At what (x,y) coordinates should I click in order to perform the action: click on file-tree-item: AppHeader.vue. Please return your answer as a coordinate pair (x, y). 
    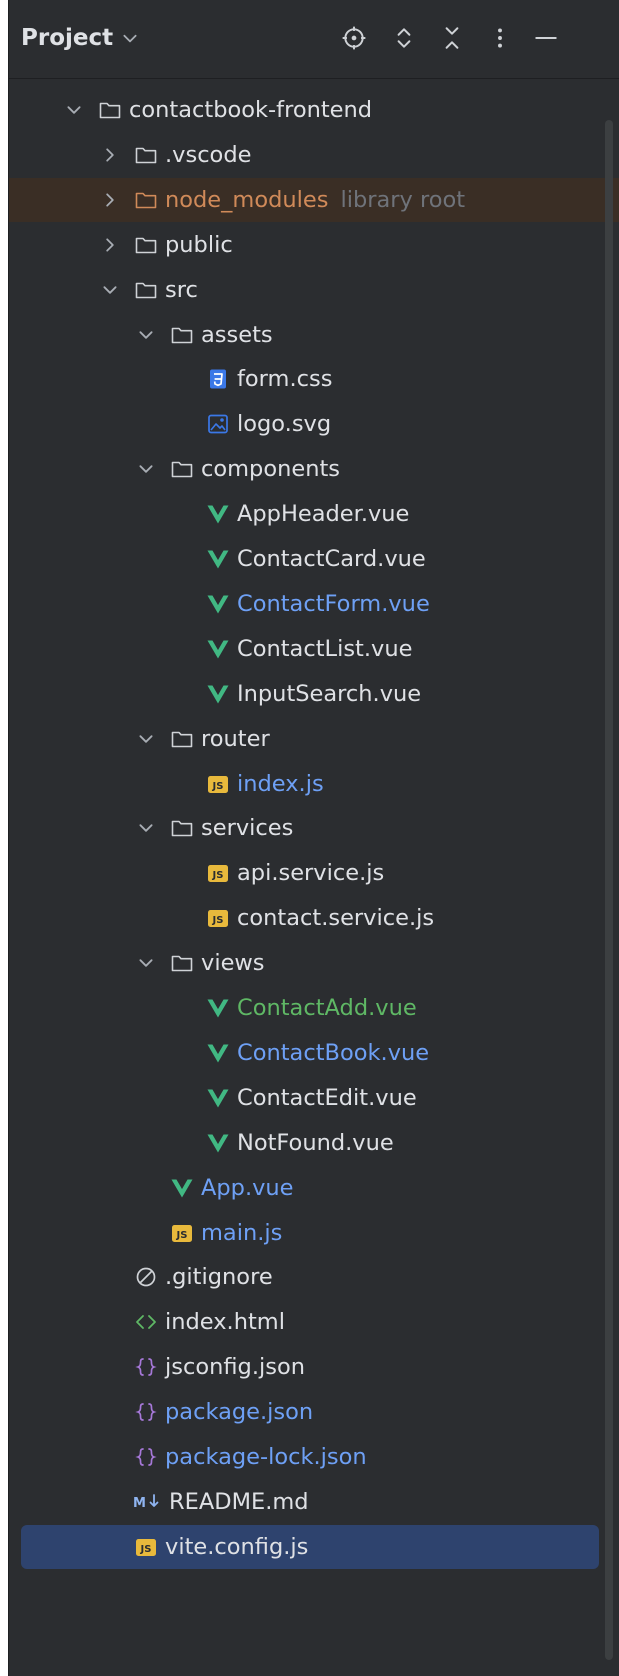
    Looking at the image, I should click on (314, 514).